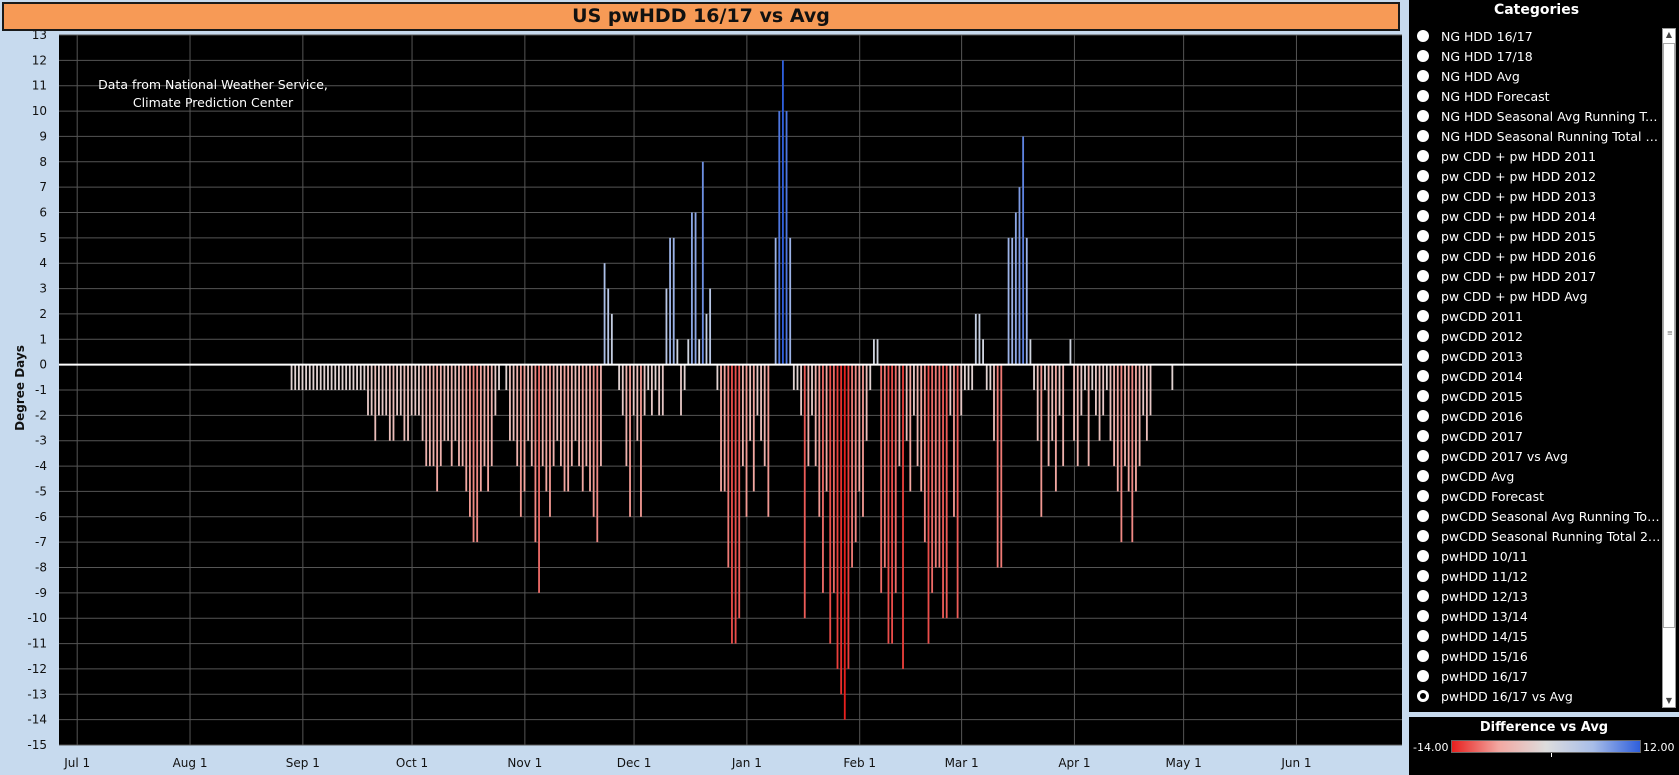 The image size is (1679, 775). Describe the element at coordinates (1539, 216) in the screenshot. I see `category-item: pw CDD + pw HDD 2014` at that location.